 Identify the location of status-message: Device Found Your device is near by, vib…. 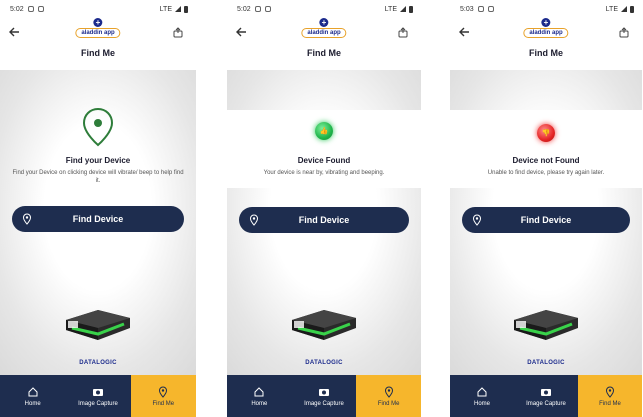
(324, 166).